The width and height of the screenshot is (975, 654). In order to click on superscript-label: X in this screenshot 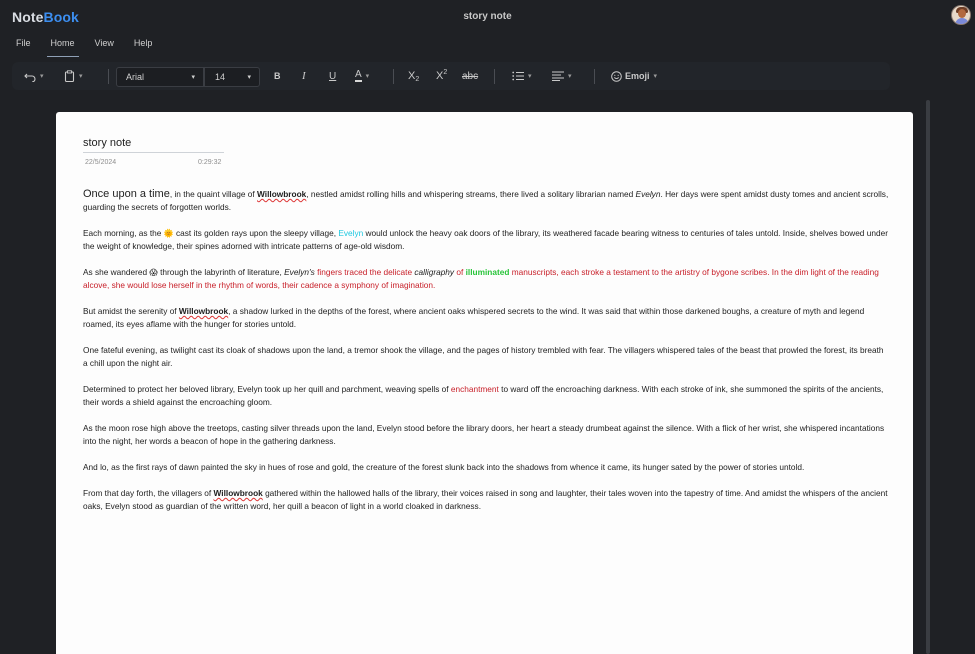, I will do `click(440, 76)`.